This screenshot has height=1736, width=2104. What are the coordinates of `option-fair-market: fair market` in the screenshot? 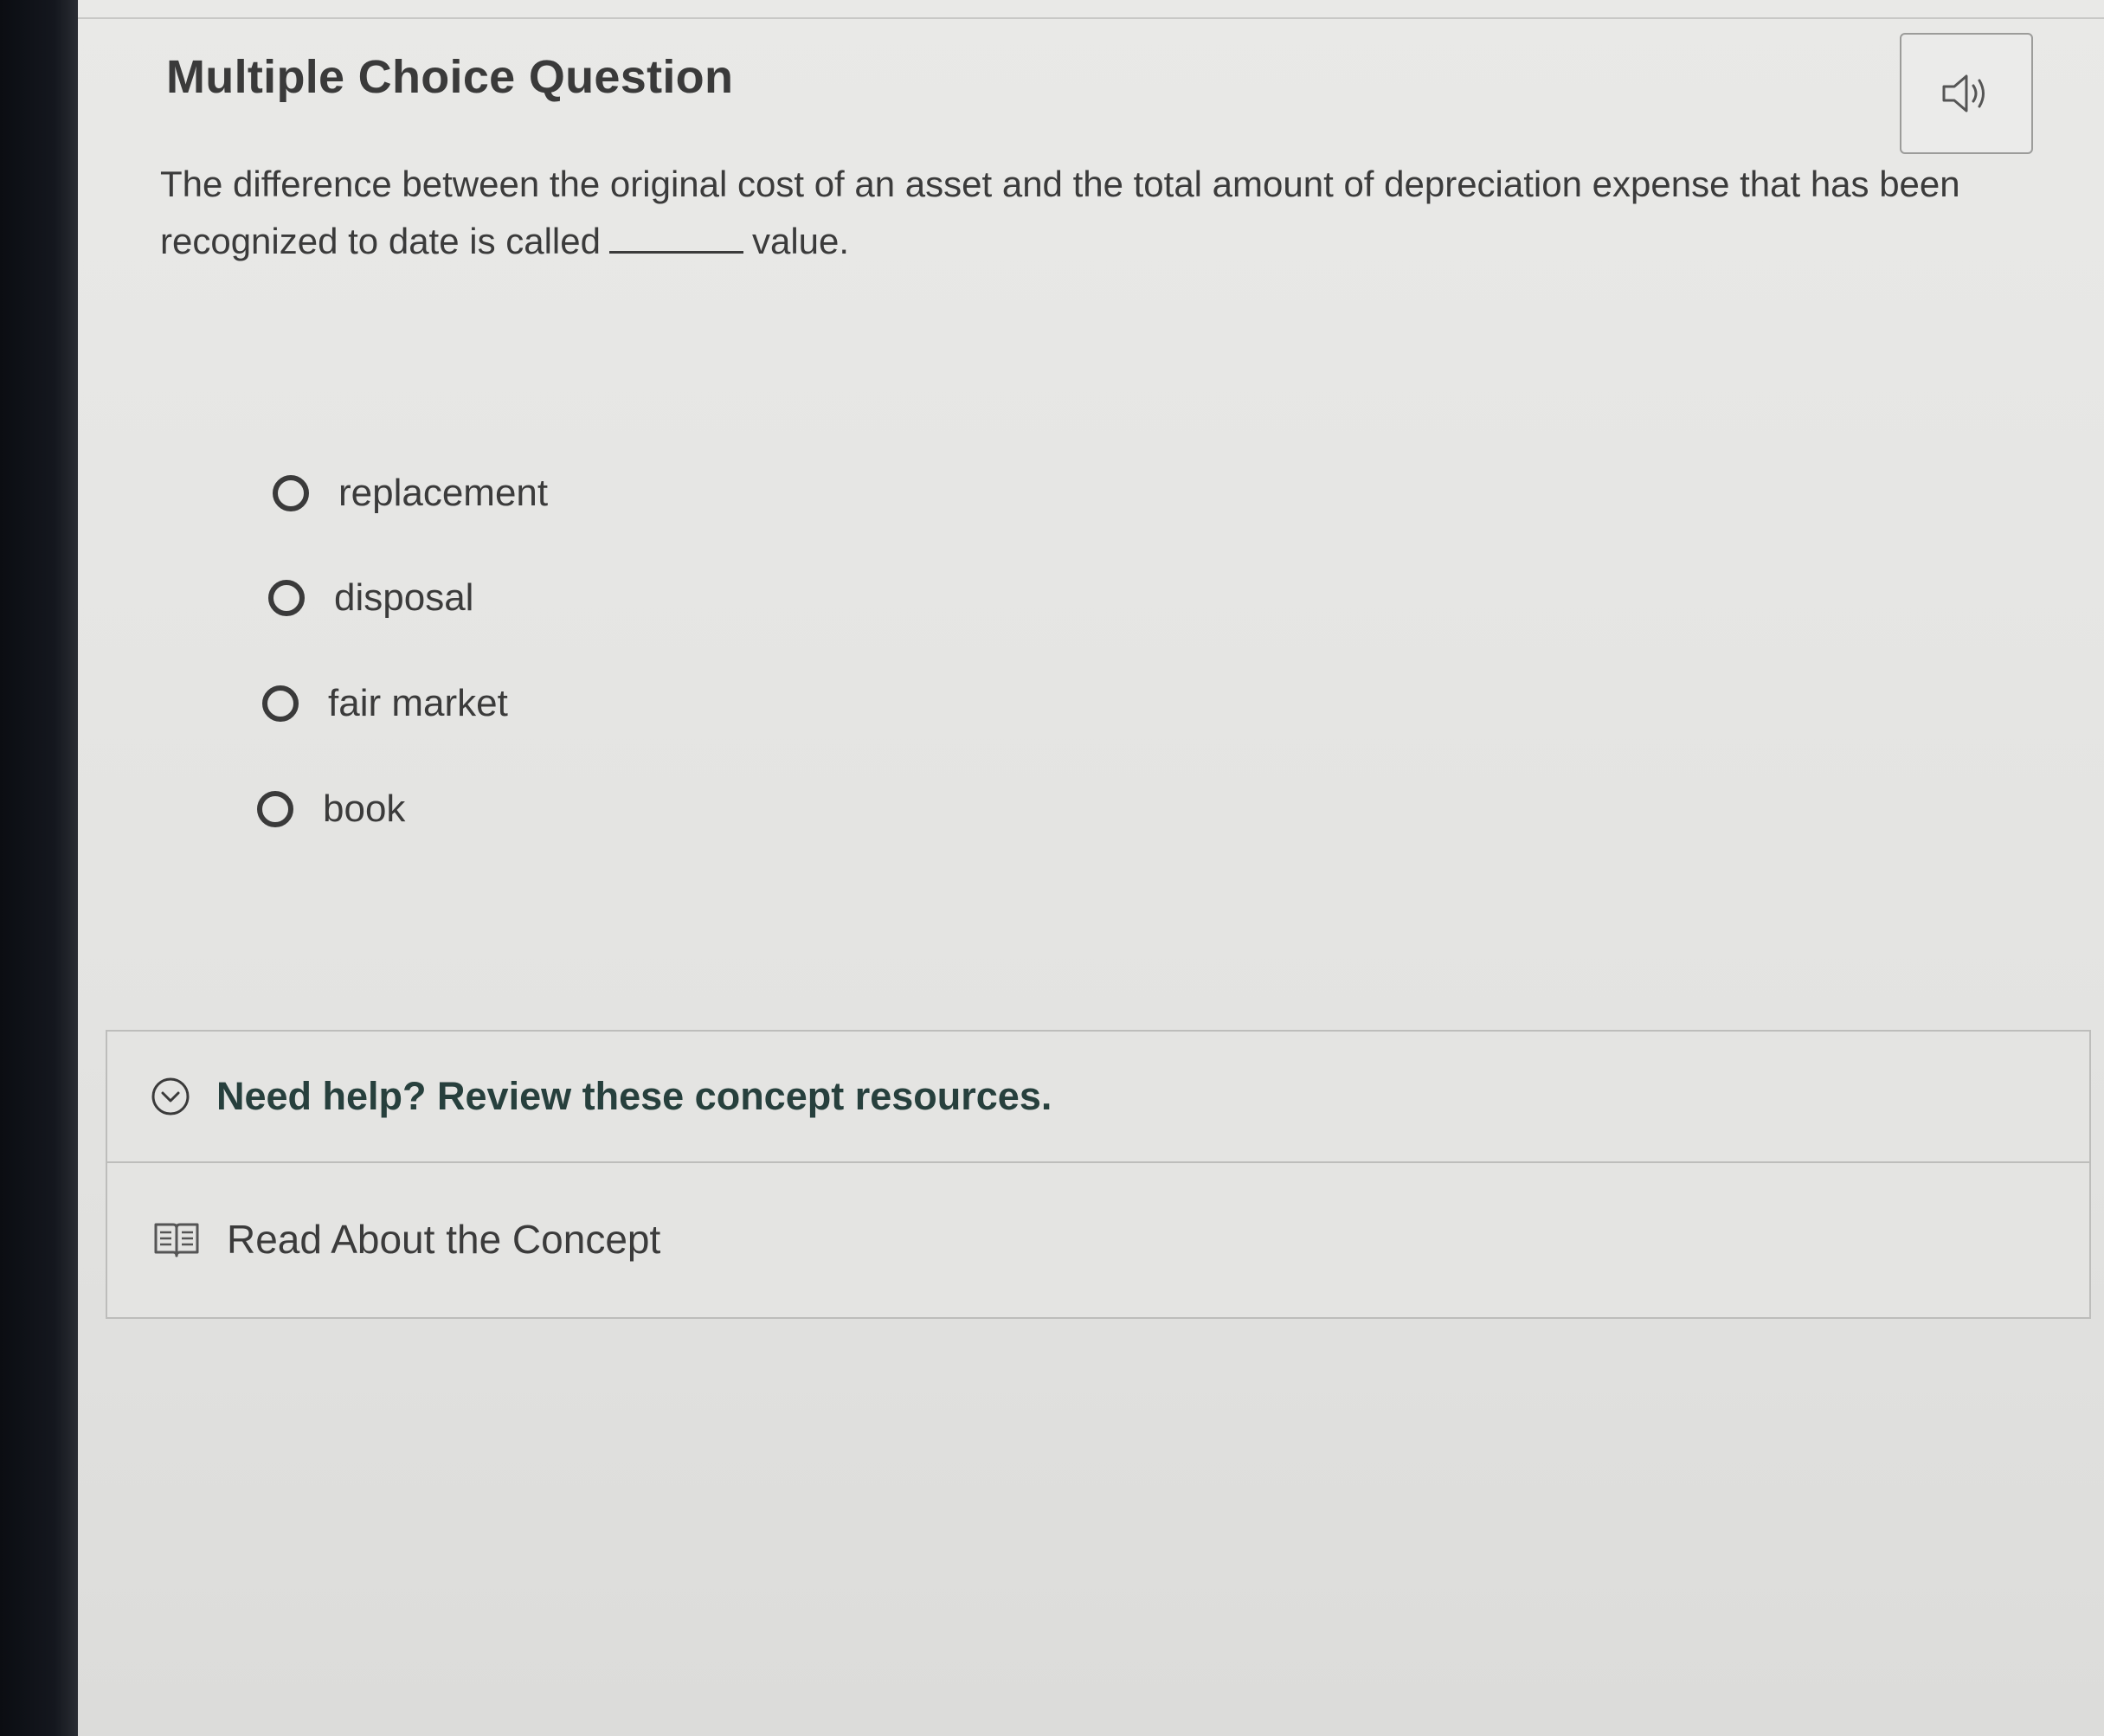 It's located at (385, 703).